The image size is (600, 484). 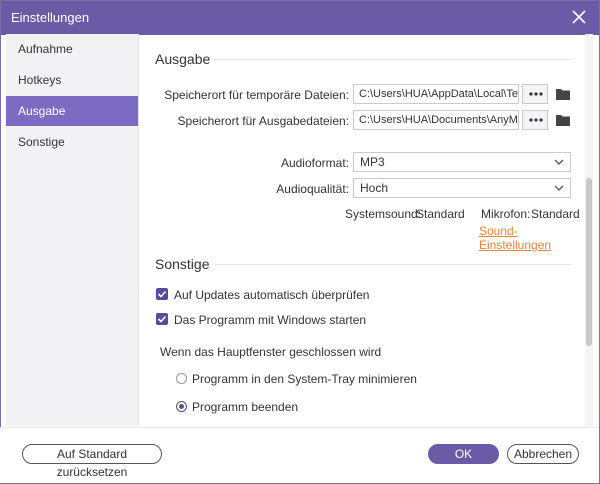 What do you see at coordinates (299, 455) in the screenshot?
I see `footer-bar: Auf Standard zurücksetzen OK Abbrechen` at bounding box center [299, 455].